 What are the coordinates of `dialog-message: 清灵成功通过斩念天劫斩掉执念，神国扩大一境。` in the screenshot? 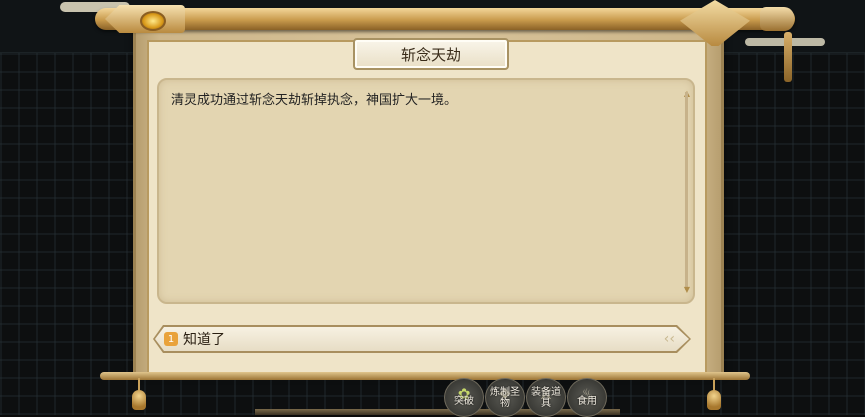 It's located at (314, 100).